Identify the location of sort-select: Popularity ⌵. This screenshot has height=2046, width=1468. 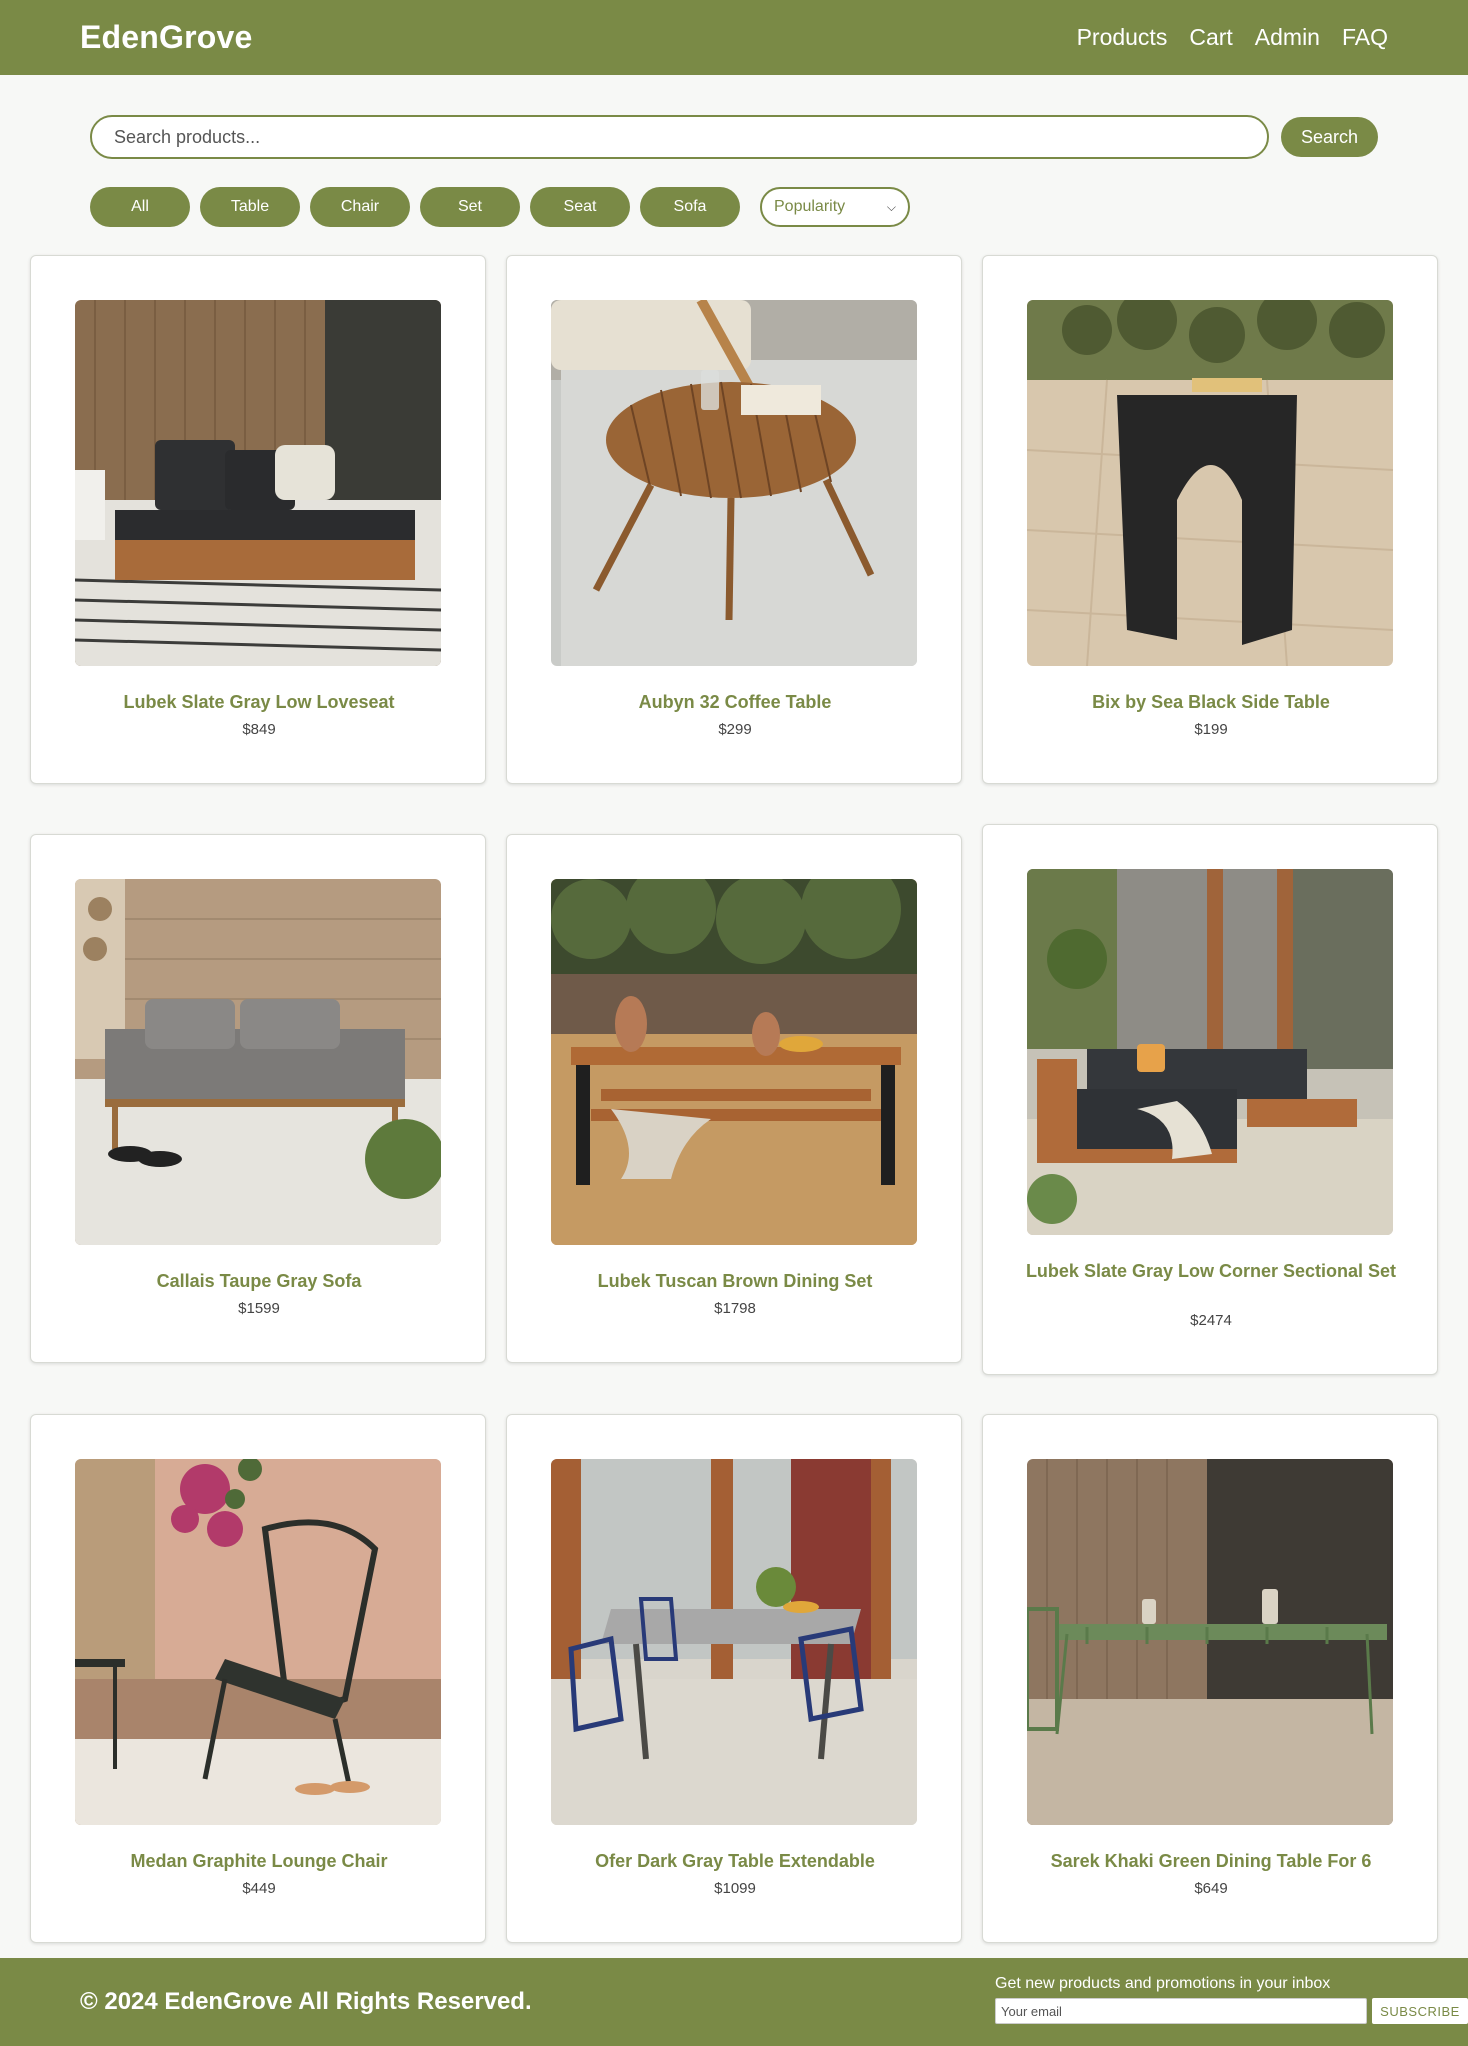
(835, 207).